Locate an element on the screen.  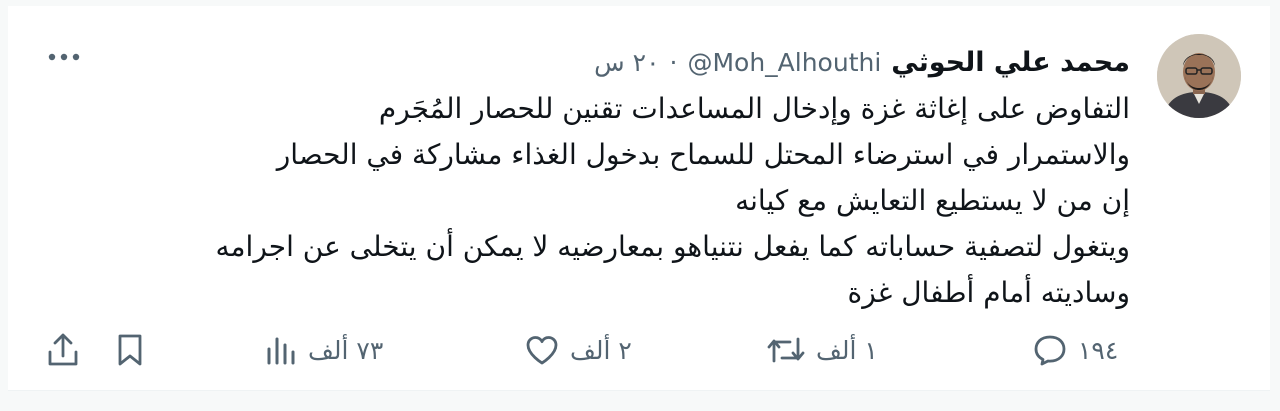
tweet-header: محمد علي الحوثي @Moh_Alhouthi · ٢٠ س is located at coordinates (862, 62).